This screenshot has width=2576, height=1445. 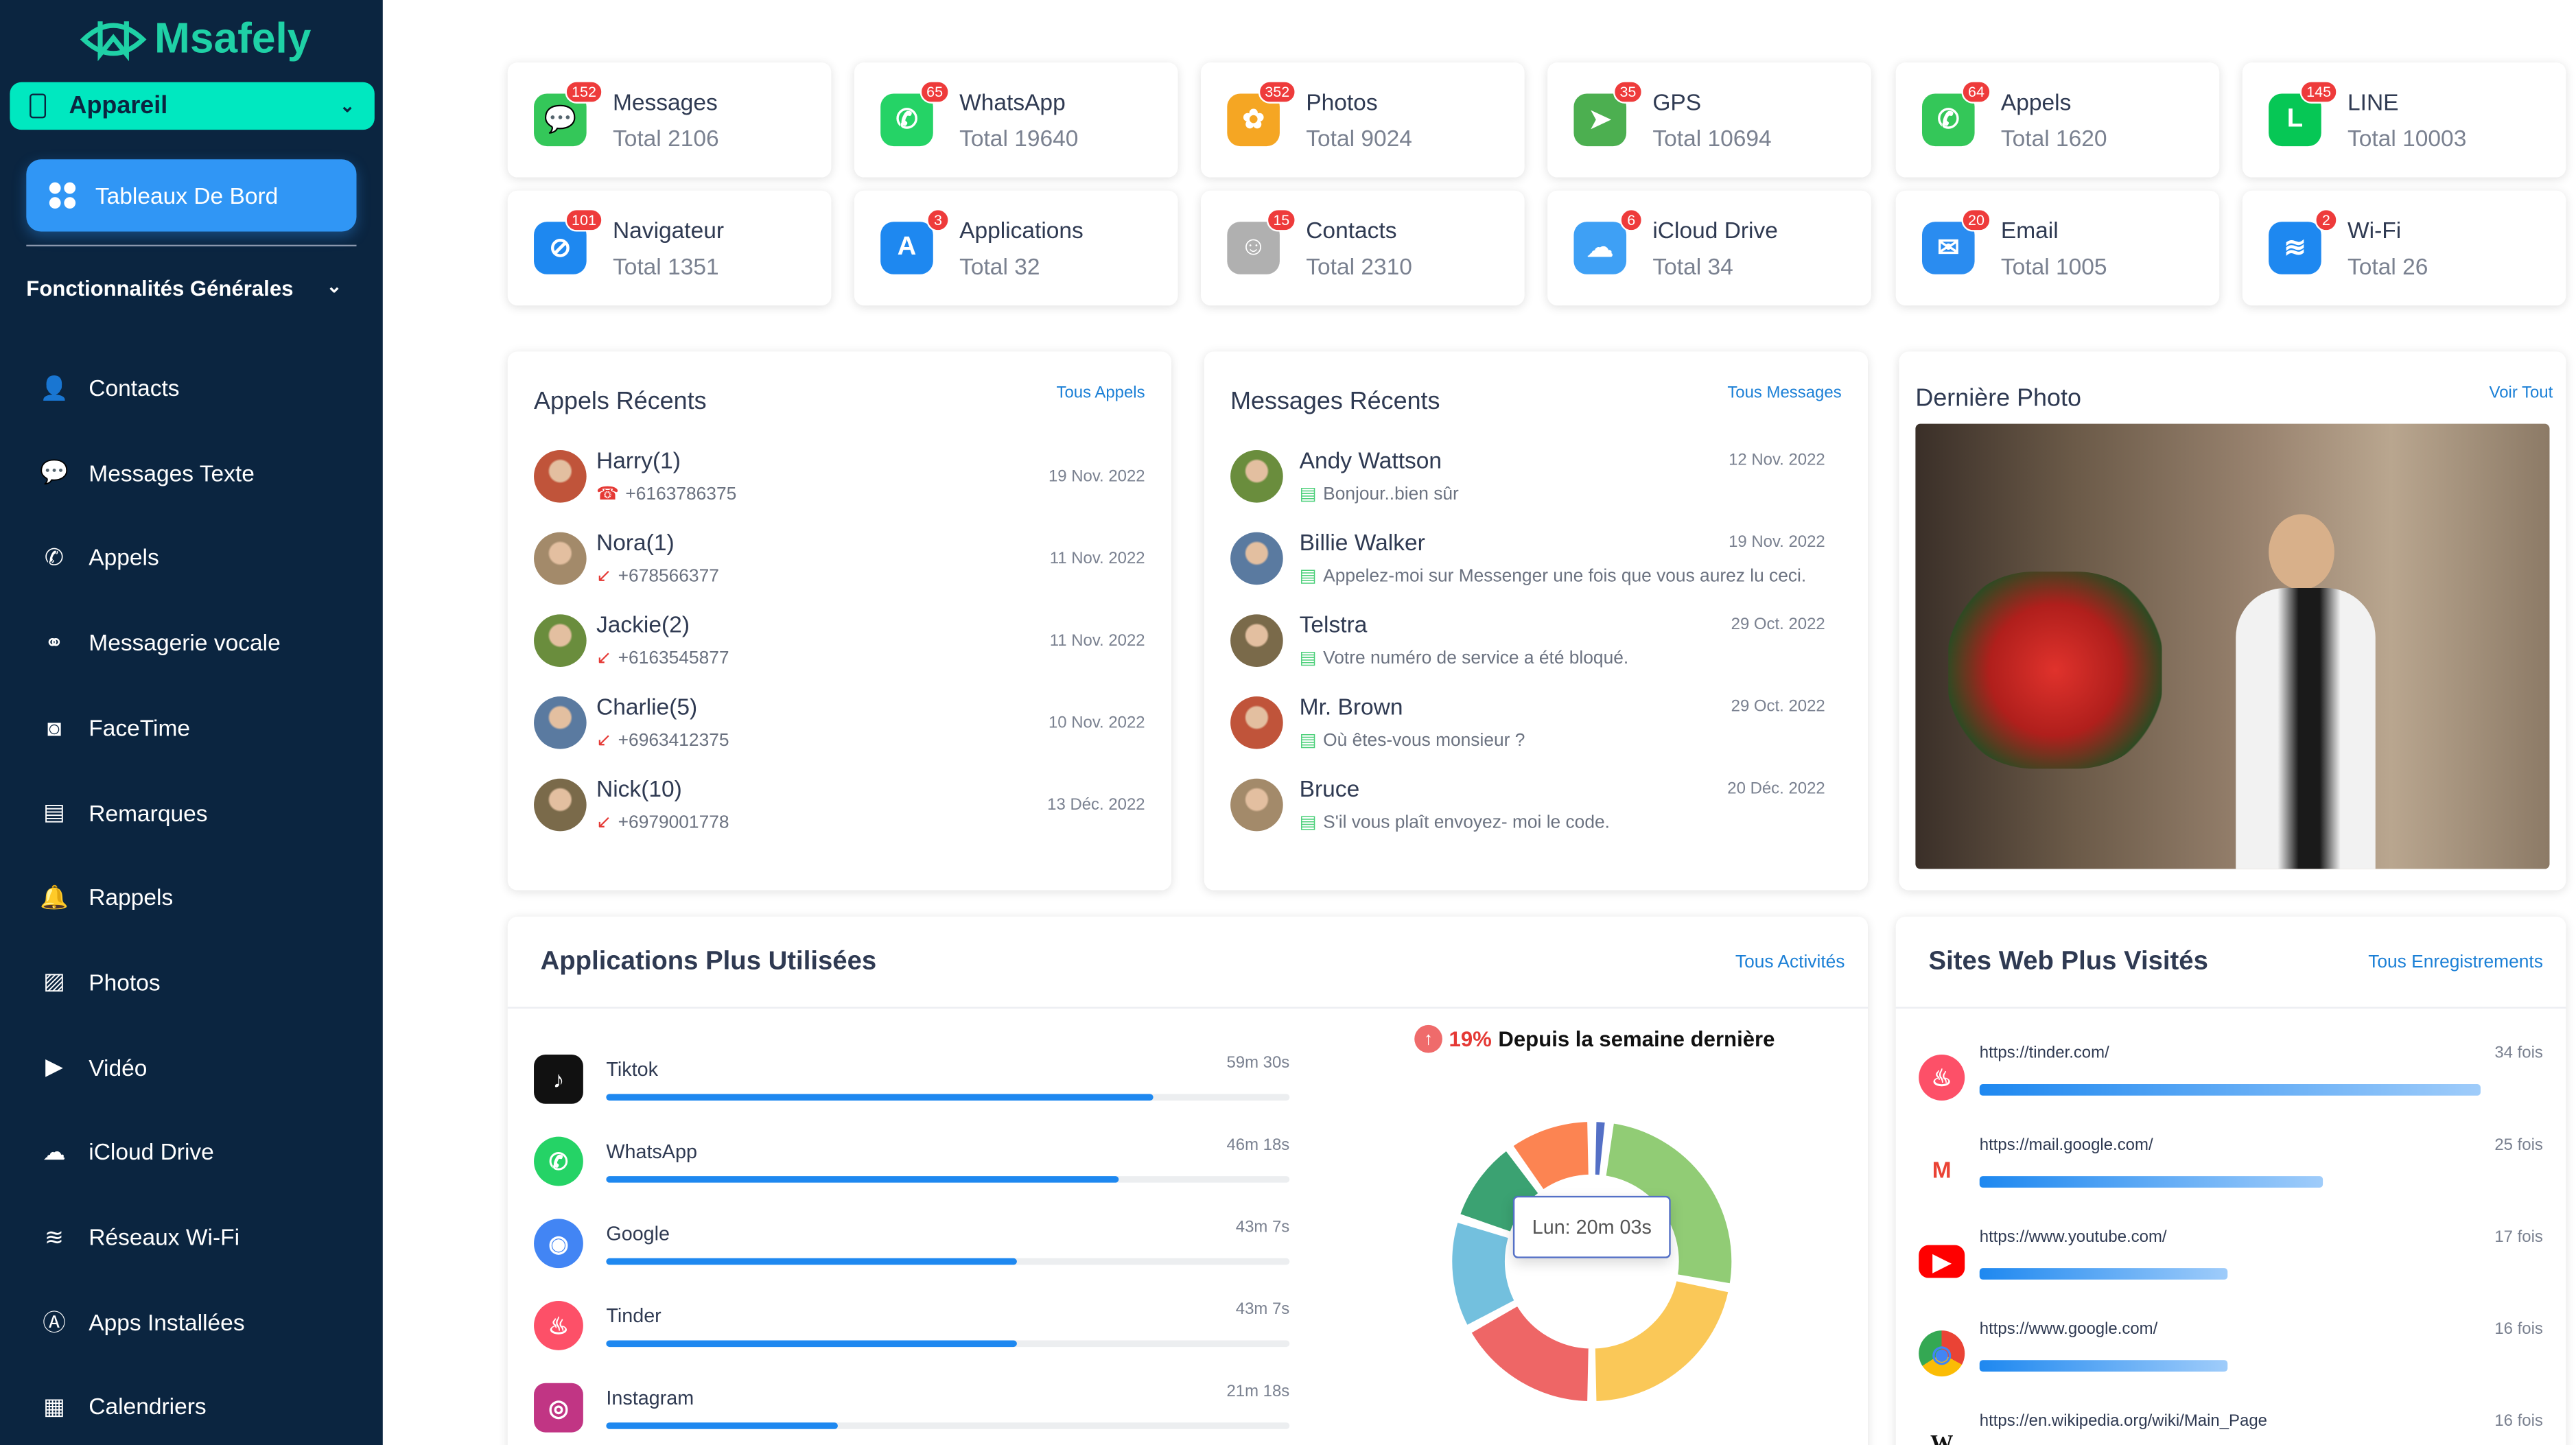 I want to click on site-row: ▶ https://www.youtube.com/17 fois, so click(x=2231, y=1270).